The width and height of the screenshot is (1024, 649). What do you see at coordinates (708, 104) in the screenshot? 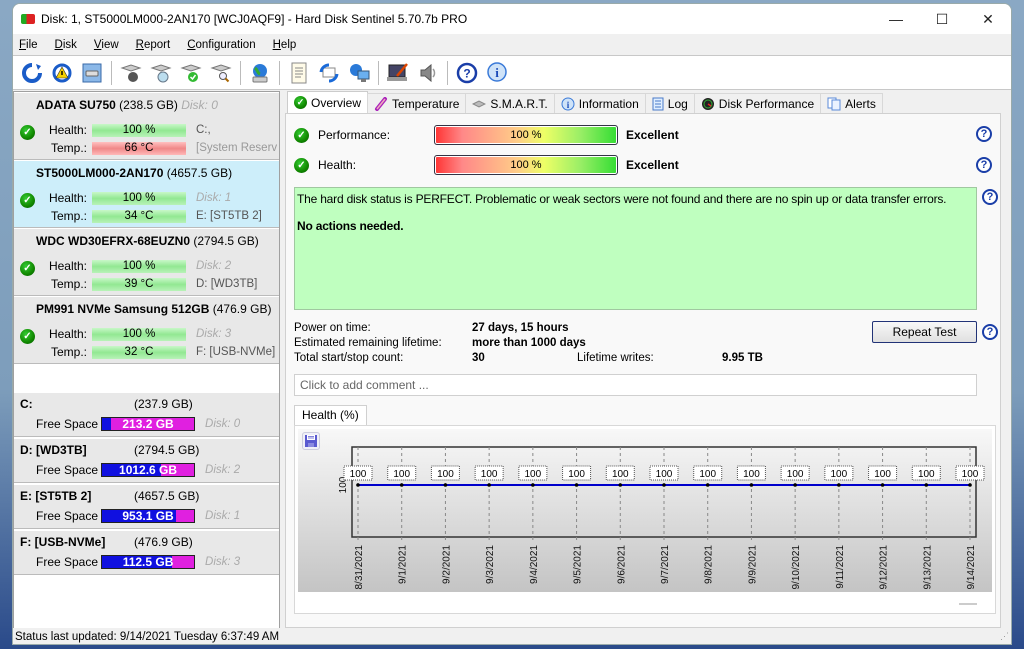
I see `gauge-icon` at bounding box center [708, 104].